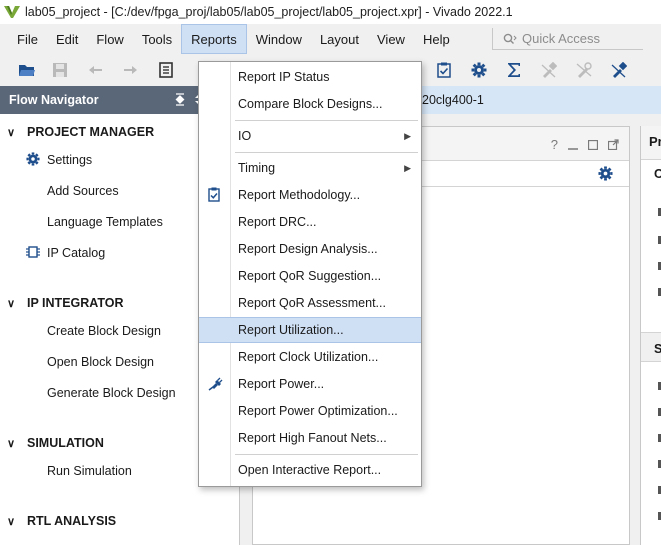  What do you see at coordinates (83, 191) in the screenshot?
I see `nav-add-sources: Add Sources` at bounding box center [83, 191].